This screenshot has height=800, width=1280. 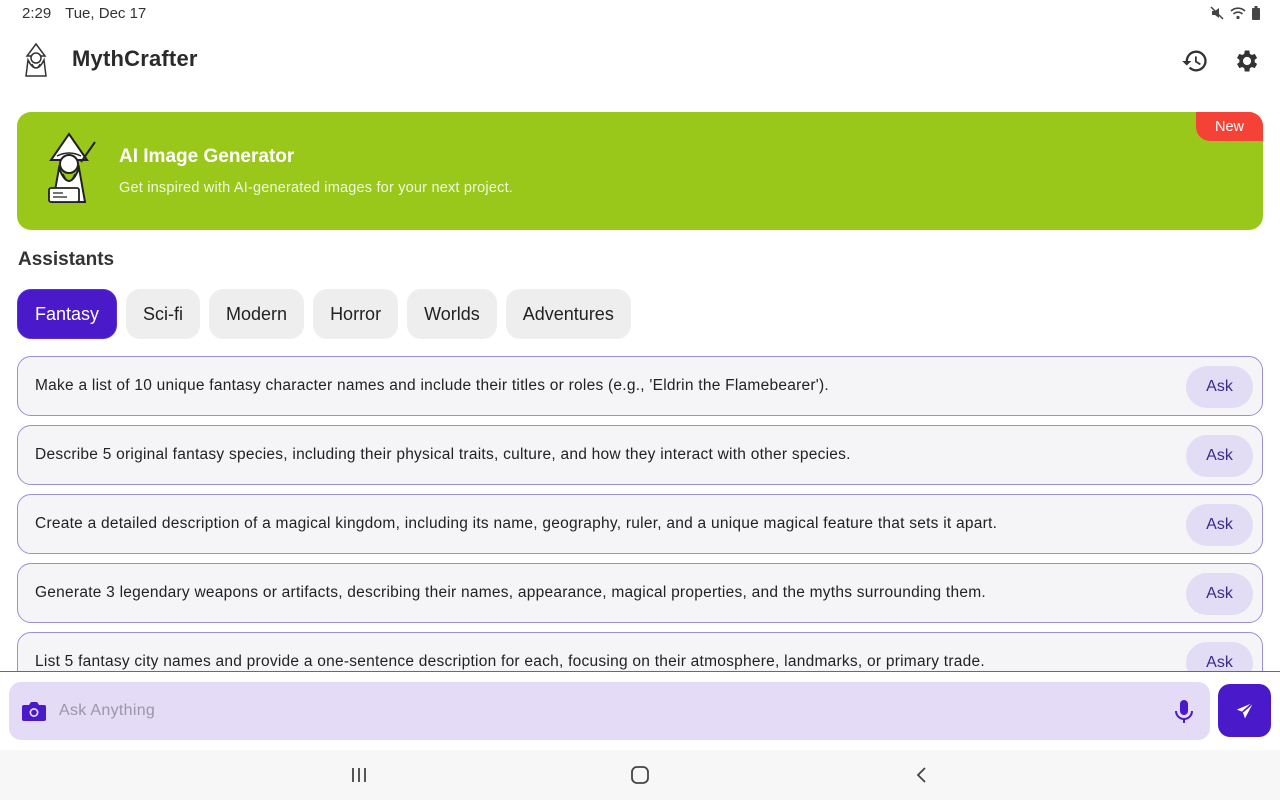 I want to click on history-icon, so click(x=1194, y=61).